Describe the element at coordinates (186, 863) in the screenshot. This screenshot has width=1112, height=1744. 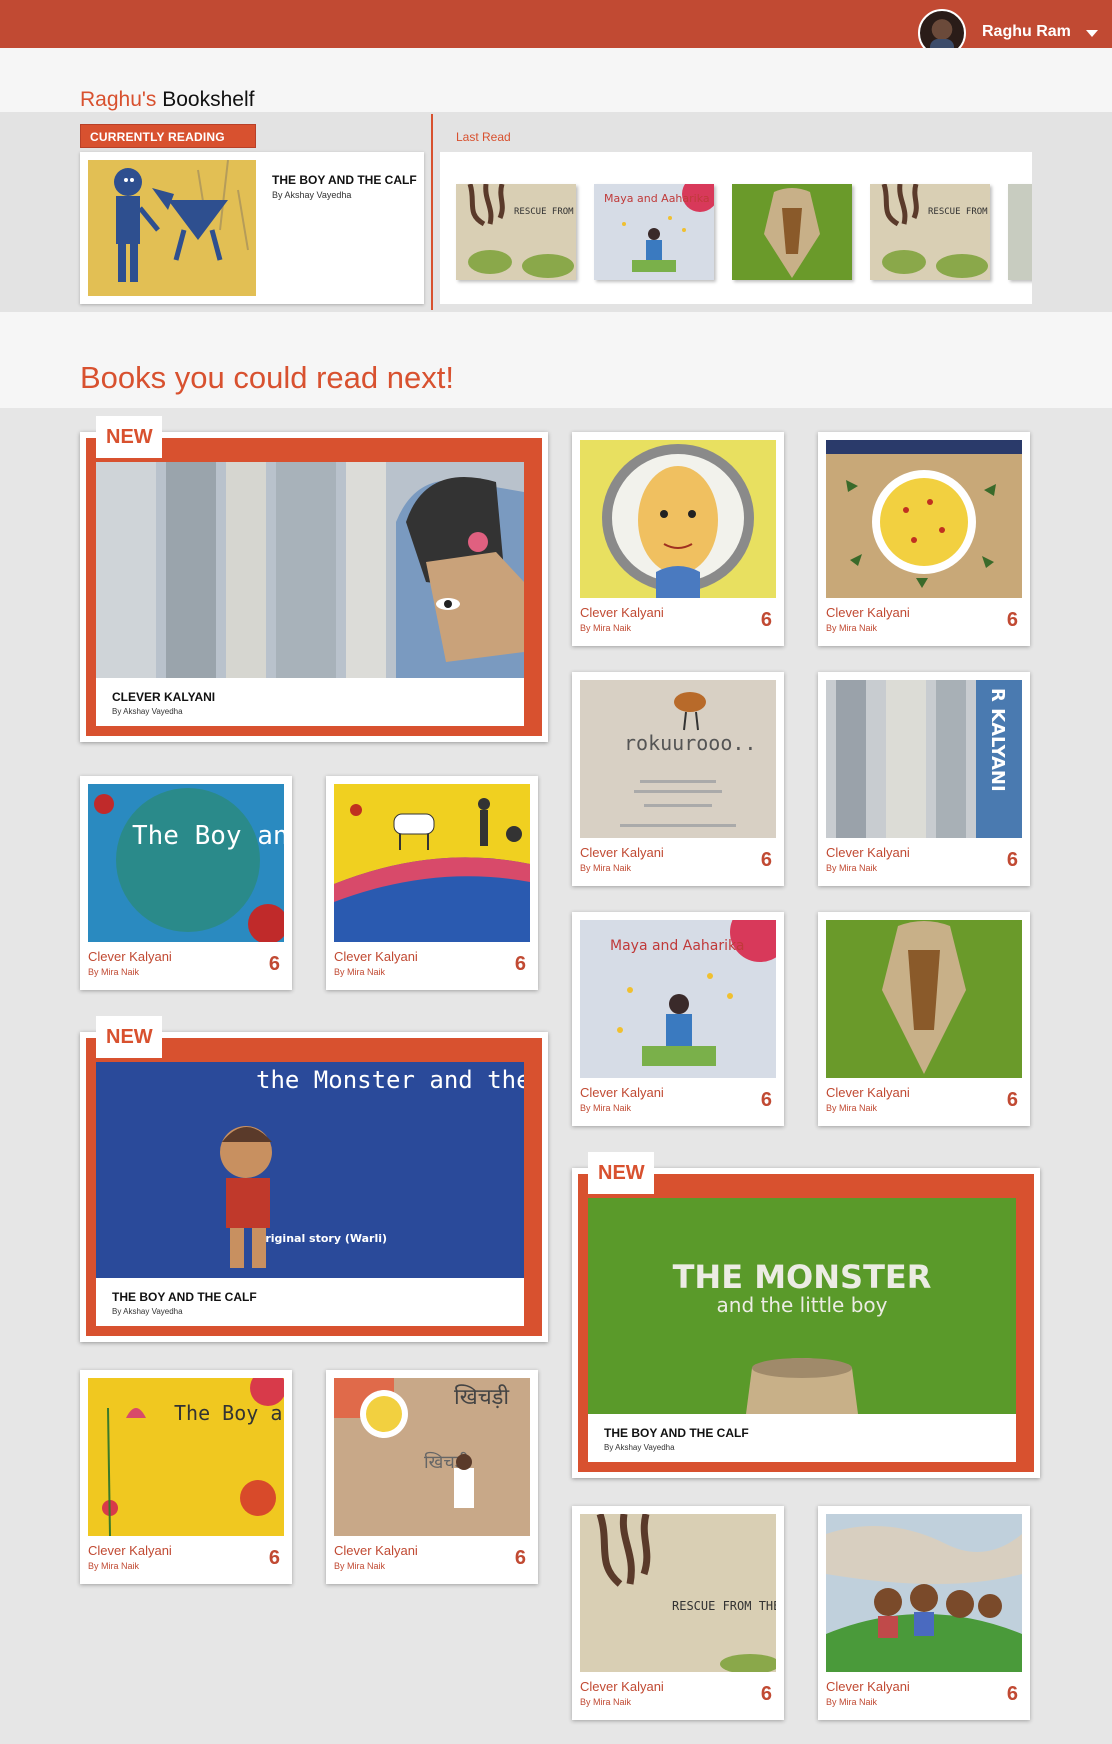
I see `book-cover: The Boy and the calf` at that location.